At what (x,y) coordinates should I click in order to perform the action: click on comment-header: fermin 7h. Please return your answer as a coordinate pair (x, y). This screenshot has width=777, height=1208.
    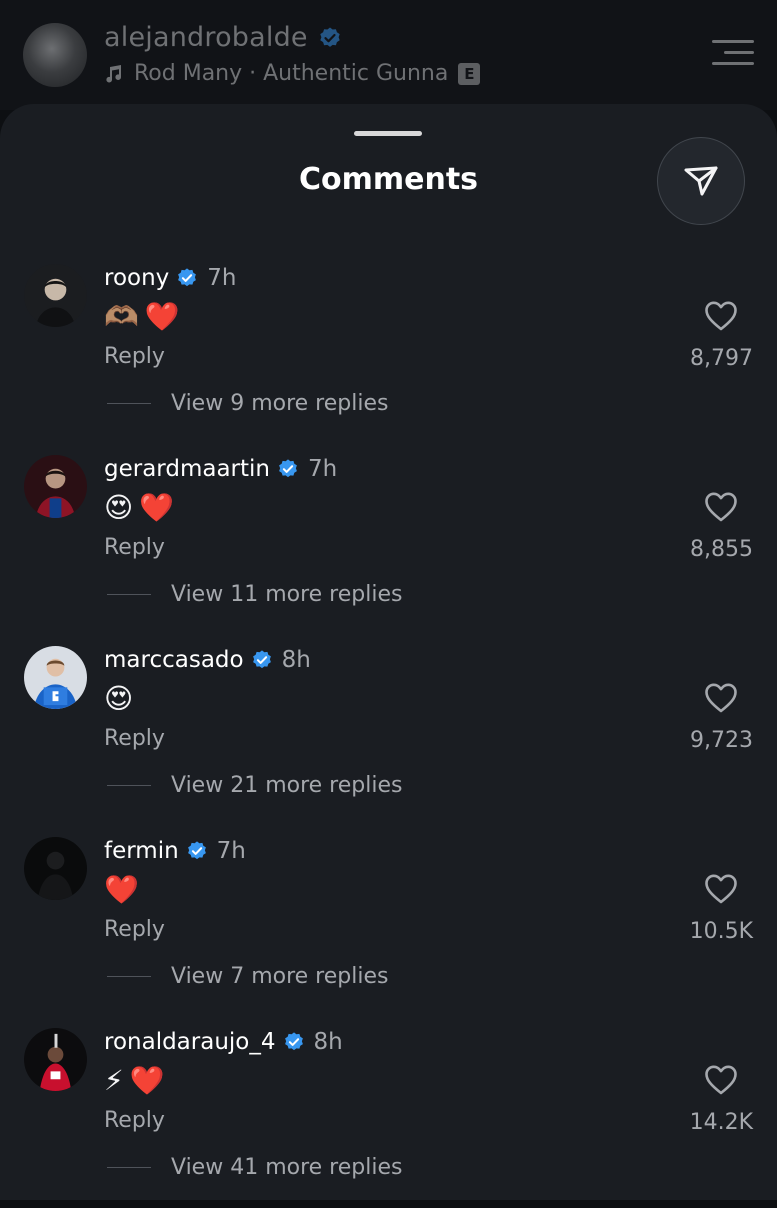
    Looking at the image, I should click on (175, 851).